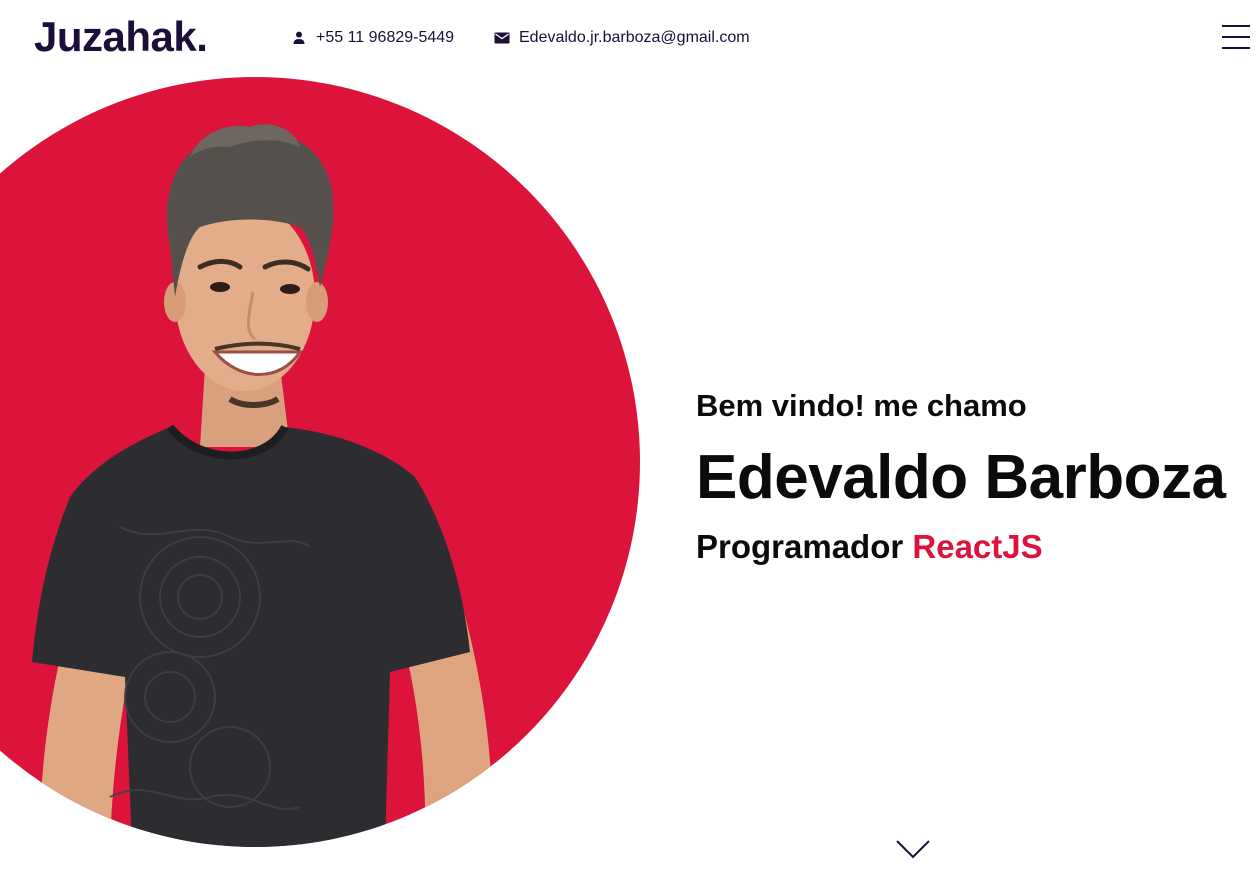  I want to click on phone-number: +55 11 96829-5449, so click(385, 37).